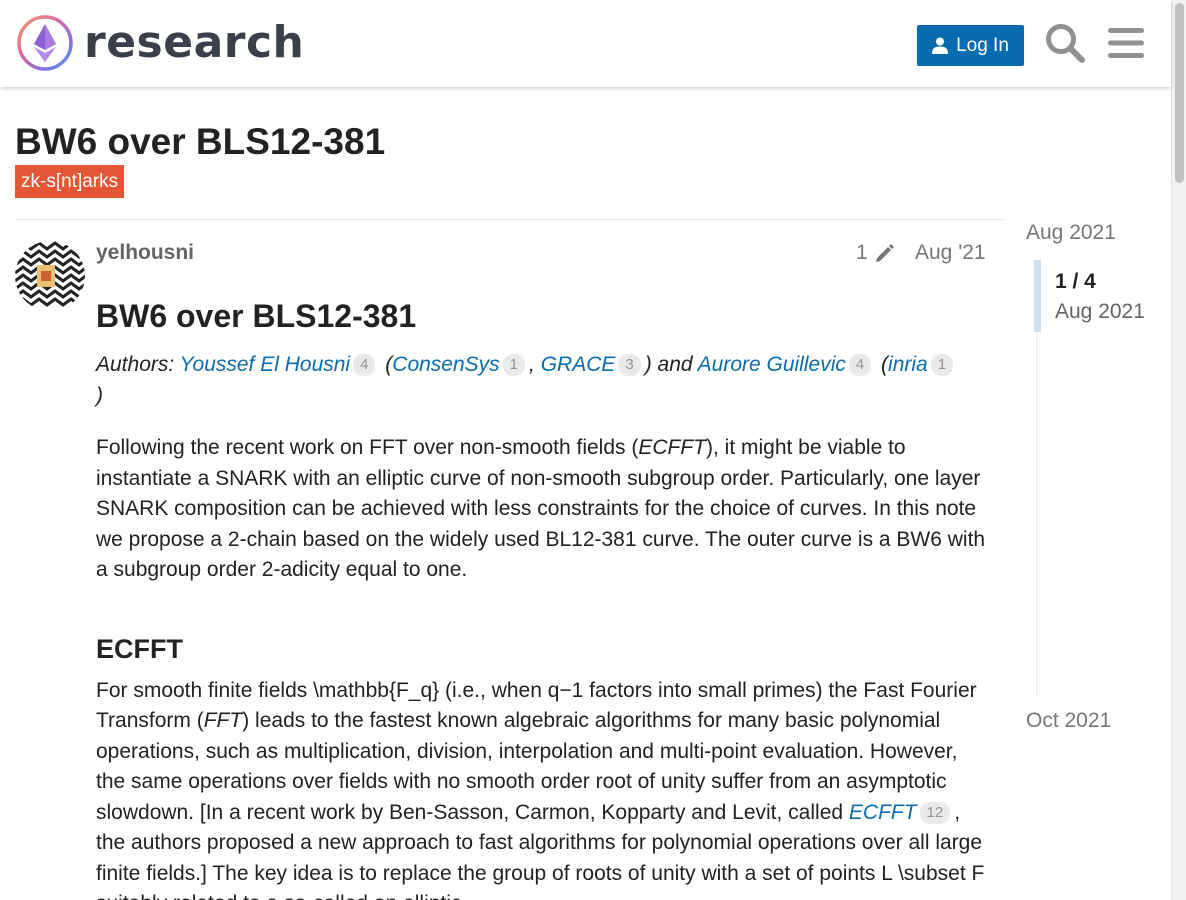 This screenshot has width=1186, height=900. I want to click on authors-prefix: Authors:, so click(138, 364).